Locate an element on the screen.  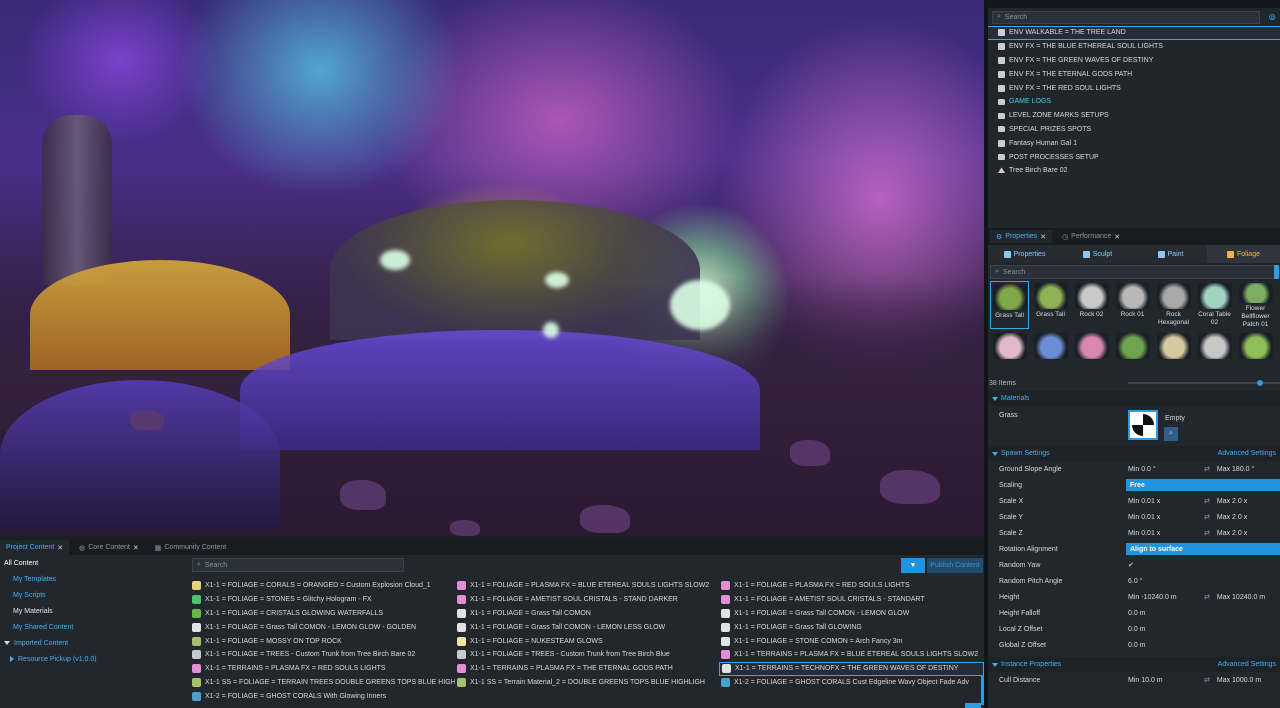
tool-properties: Properties is located at coordinates (1024, 254).